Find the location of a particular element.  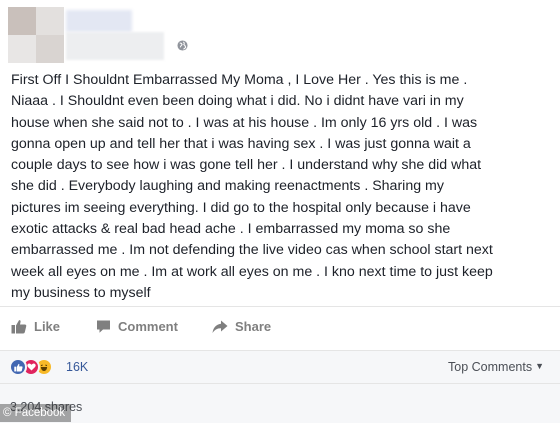

like-button: Like is located at coordinates (35, 326).